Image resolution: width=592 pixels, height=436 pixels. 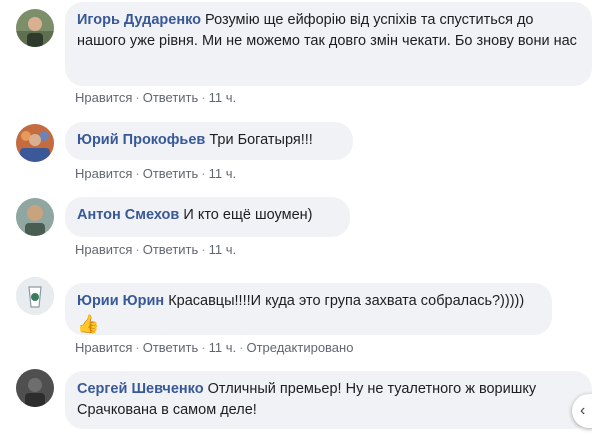 I want to click on comment-actions: Нравится · Ответить · 11 ч. · Отредактировано, so click(x=214, y=348).